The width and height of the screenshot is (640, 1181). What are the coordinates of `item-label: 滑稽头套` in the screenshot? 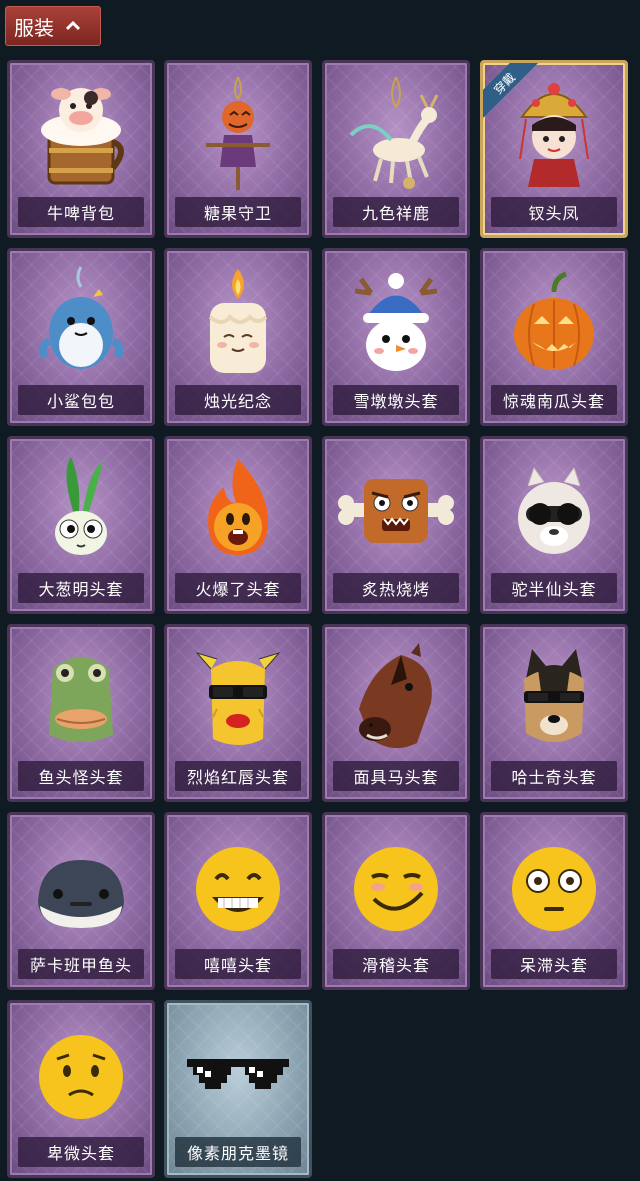 It's located at (396, 964).